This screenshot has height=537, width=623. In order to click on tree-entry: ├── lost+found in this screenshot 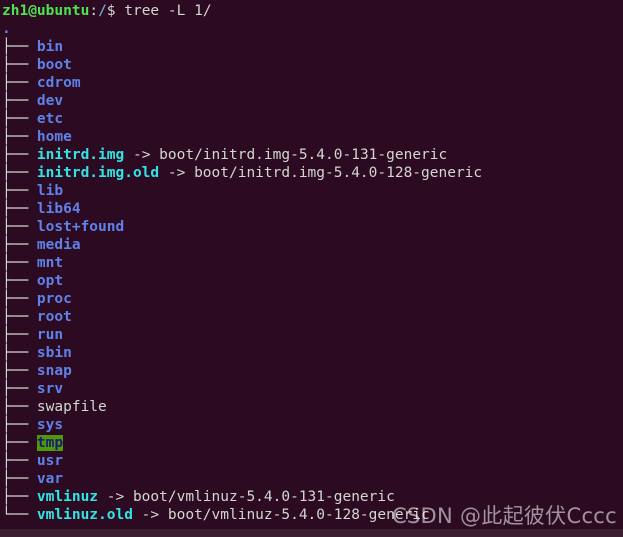, I will do `click(312, 227)`.